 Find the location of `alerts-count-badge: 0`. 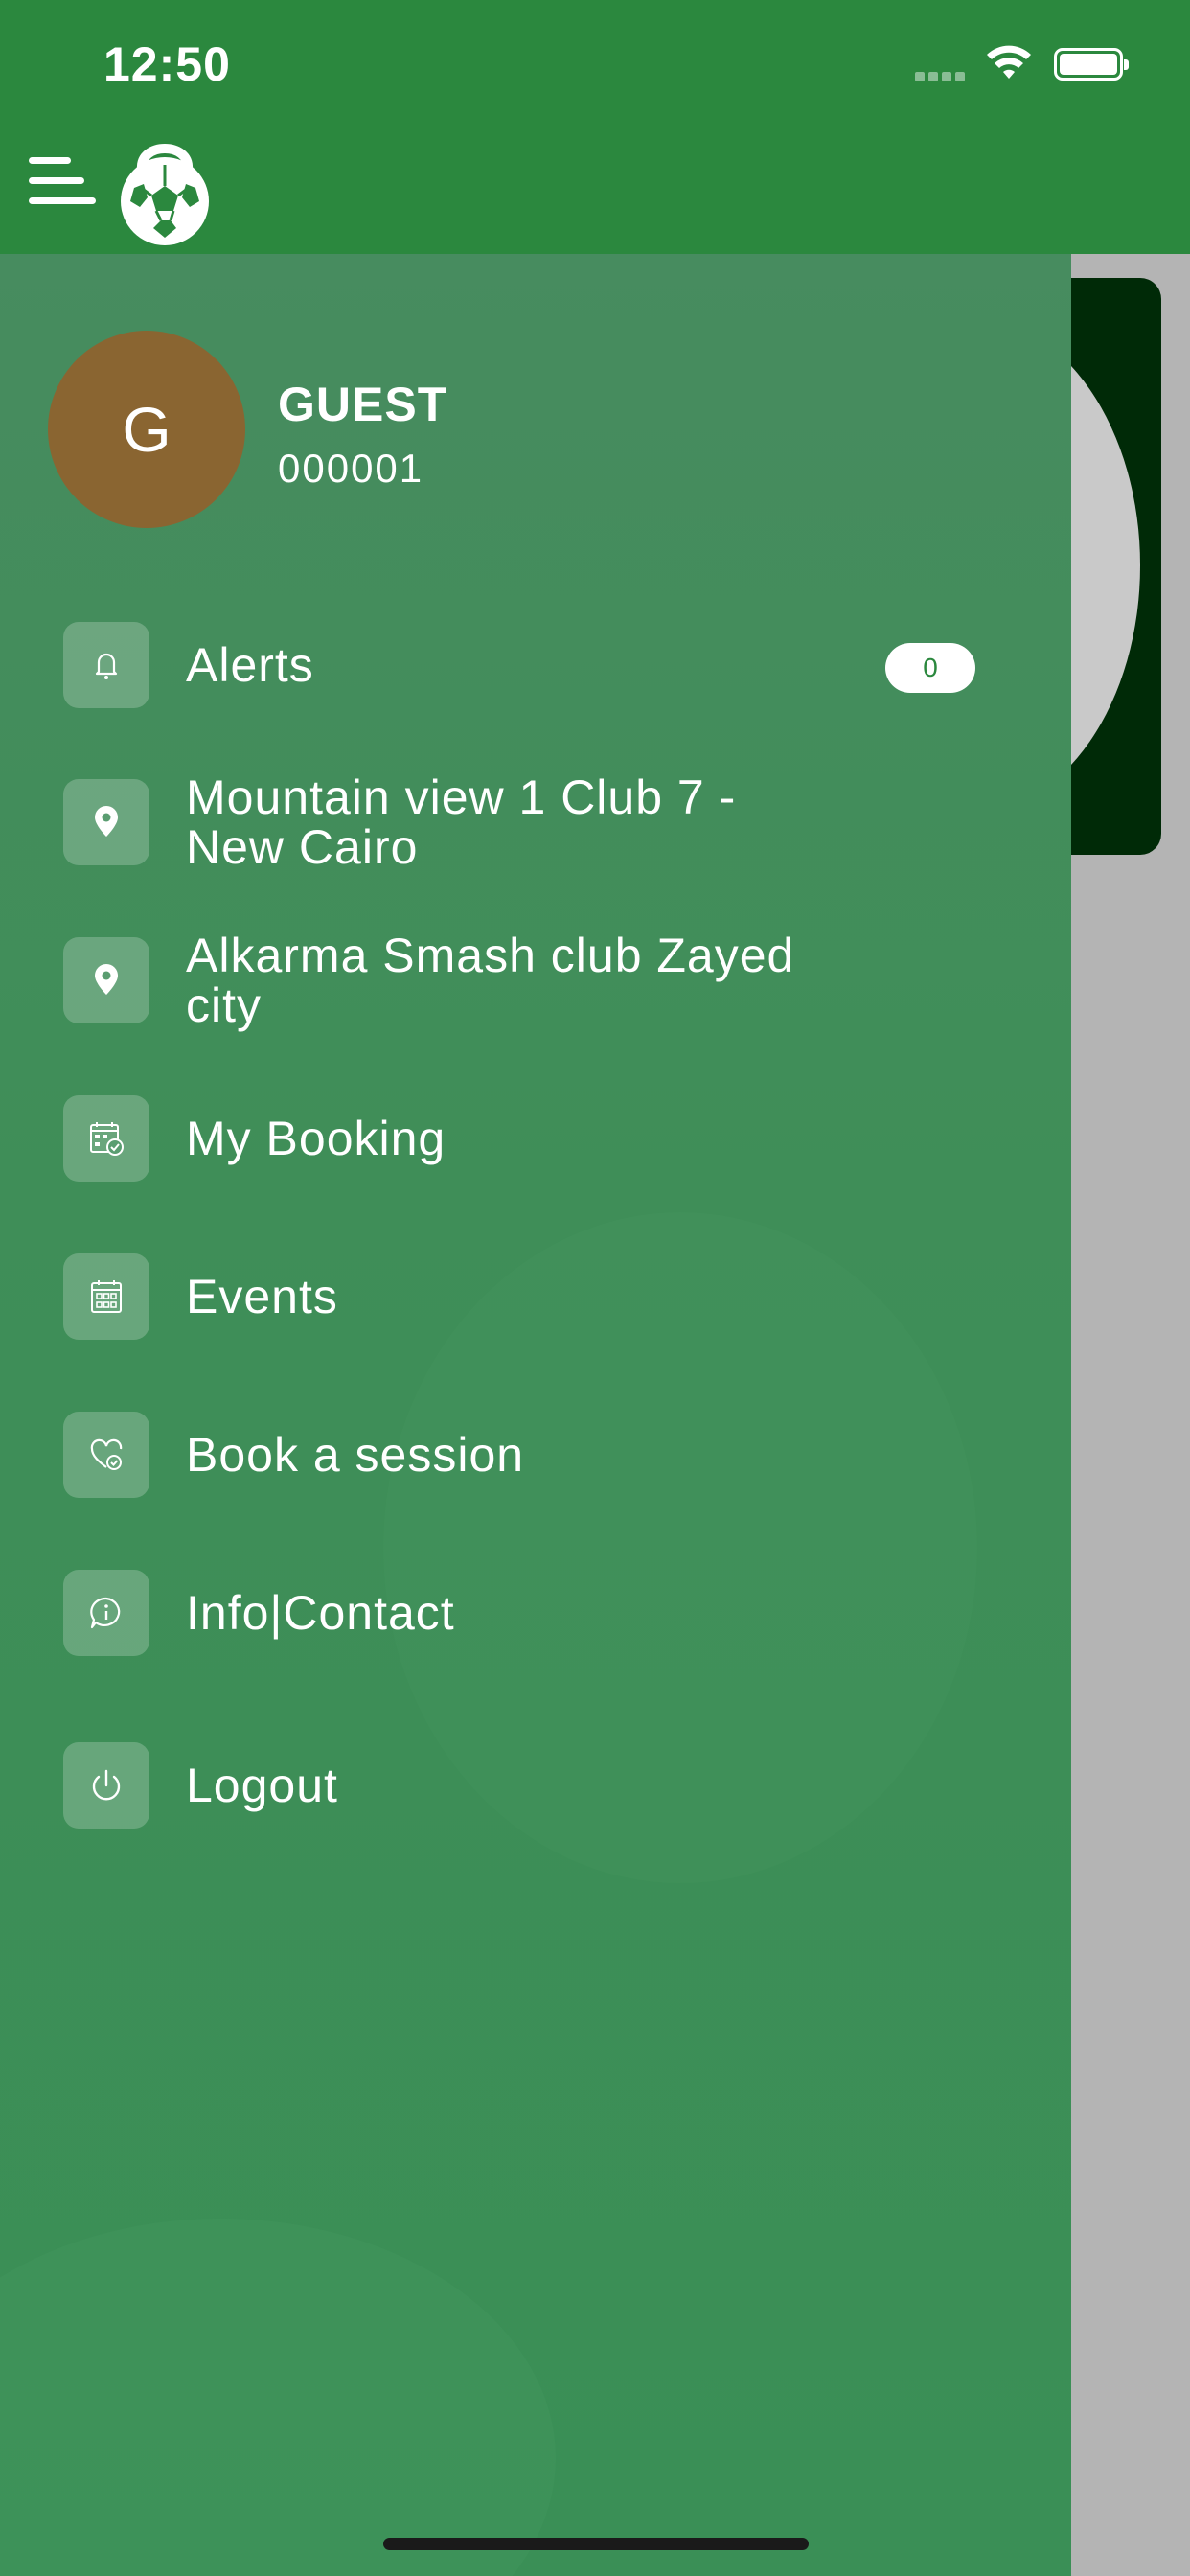

alerts-count-badge: 0 is located at coordinates (930, 668).